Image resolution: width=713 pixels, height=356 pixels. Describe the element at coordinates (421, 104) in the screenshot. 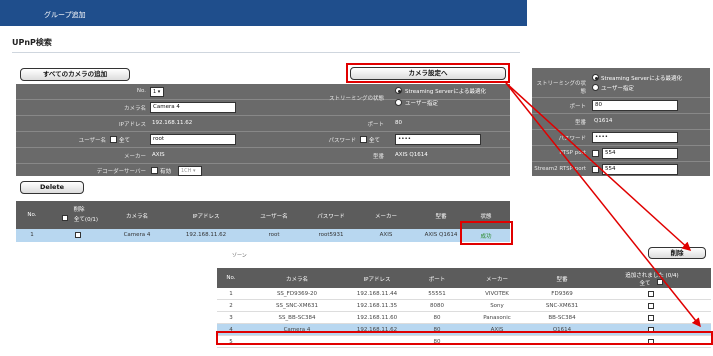

I see `streaming-opt2-label: ユーザー指定` at that location.